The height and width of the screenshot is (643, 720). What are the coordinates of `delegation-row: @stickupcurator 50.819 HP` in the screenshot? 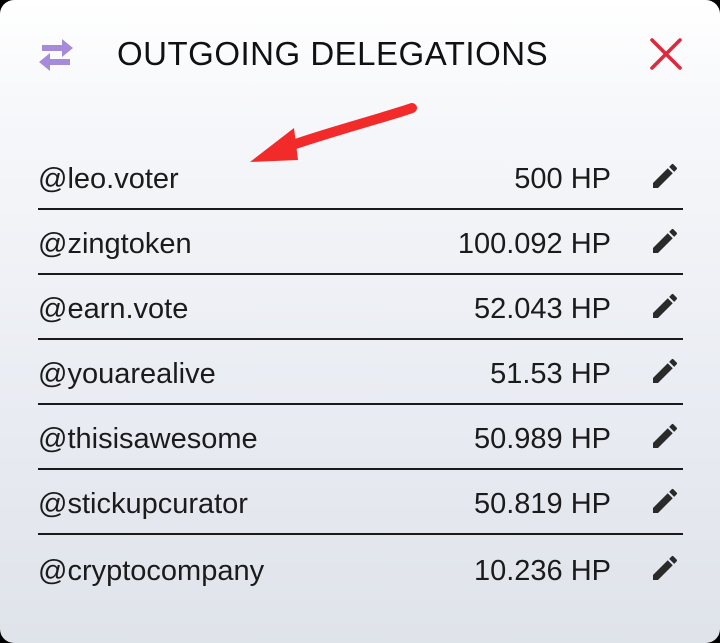 It's located at (360, 502).